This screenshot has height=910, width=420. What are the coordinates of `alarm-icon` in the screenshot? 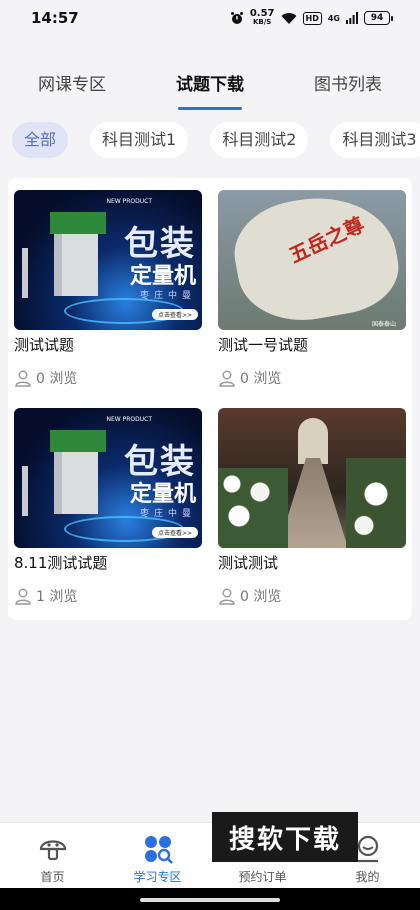 It's located at (236, 18).